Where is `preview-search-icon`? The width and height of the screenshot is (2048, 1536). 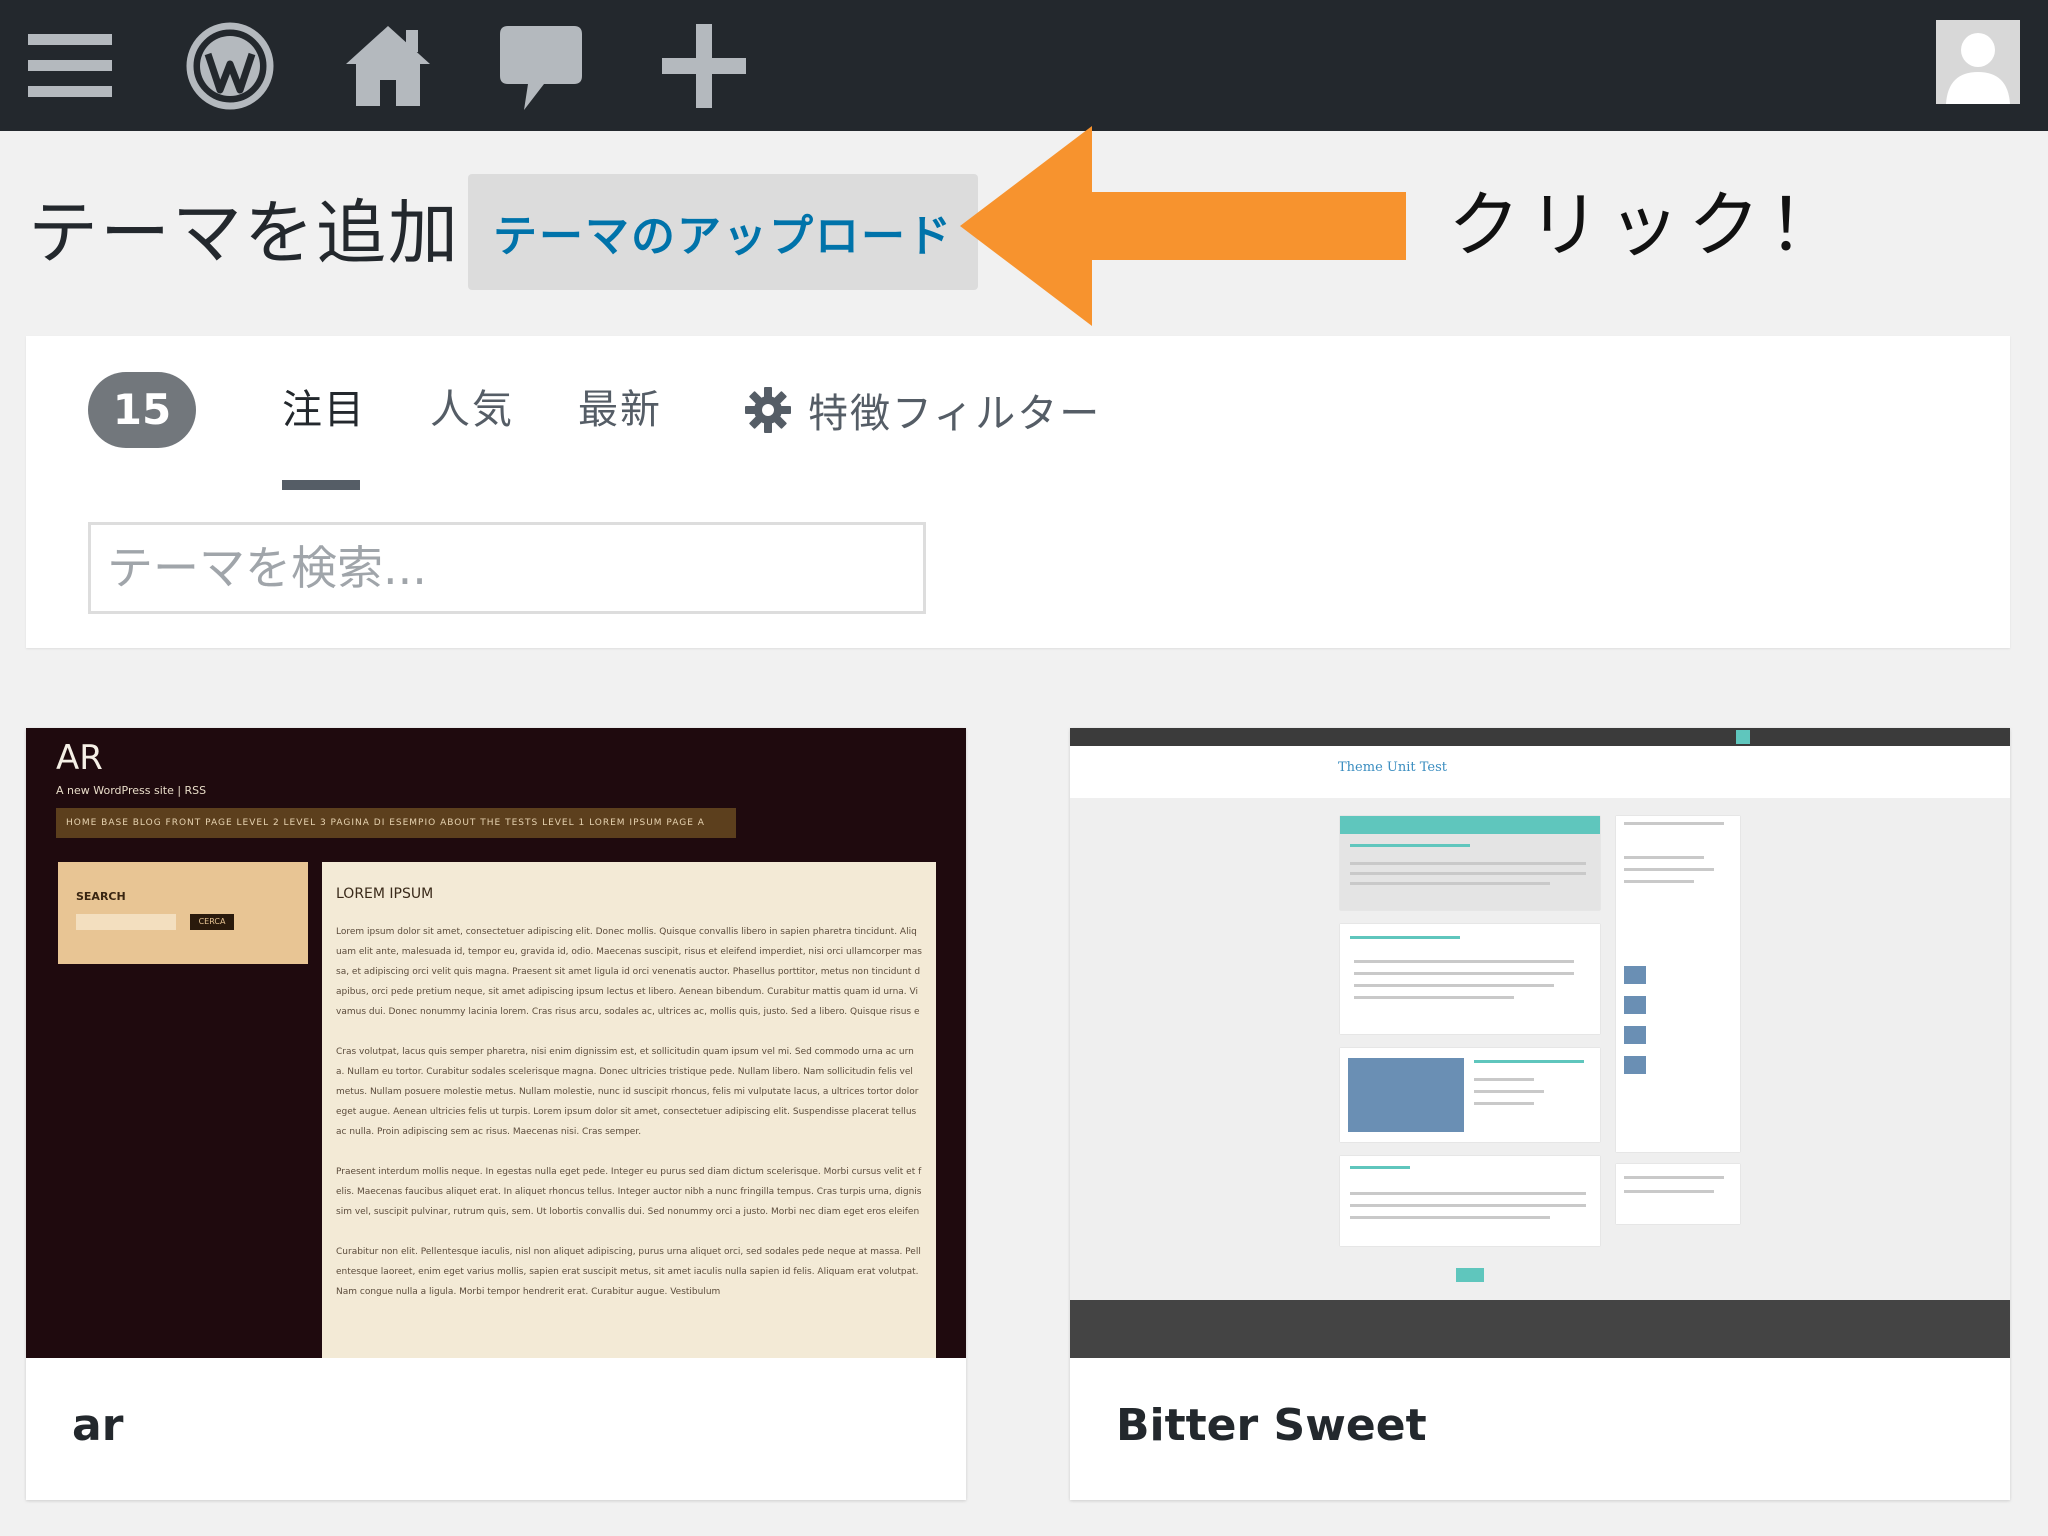
preview-search-icon is located at coordinates (1743, 737).